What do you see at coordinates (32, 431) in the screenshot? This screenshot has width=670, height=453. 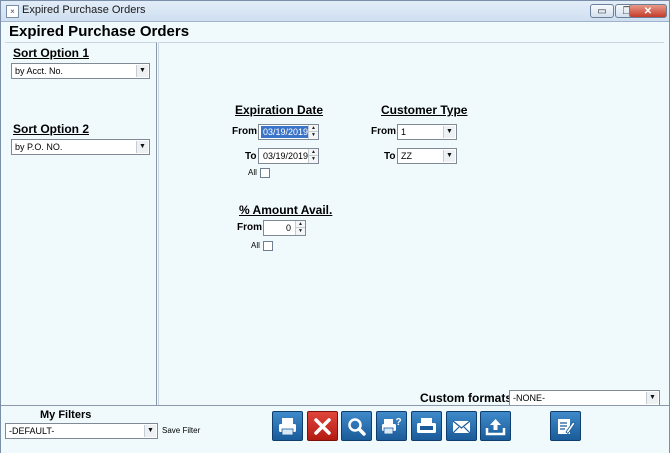 I see `my-filters-value: -DEFAULT-` at bounding box center [32, 431].